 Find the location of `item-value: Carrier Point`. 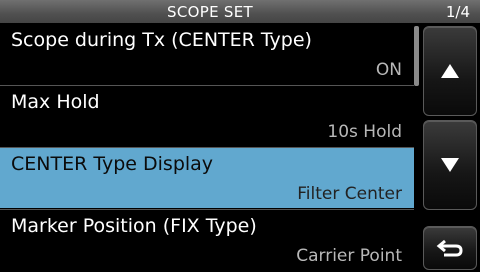

item-value: Carrier Point is located at coordinates (349, 256).